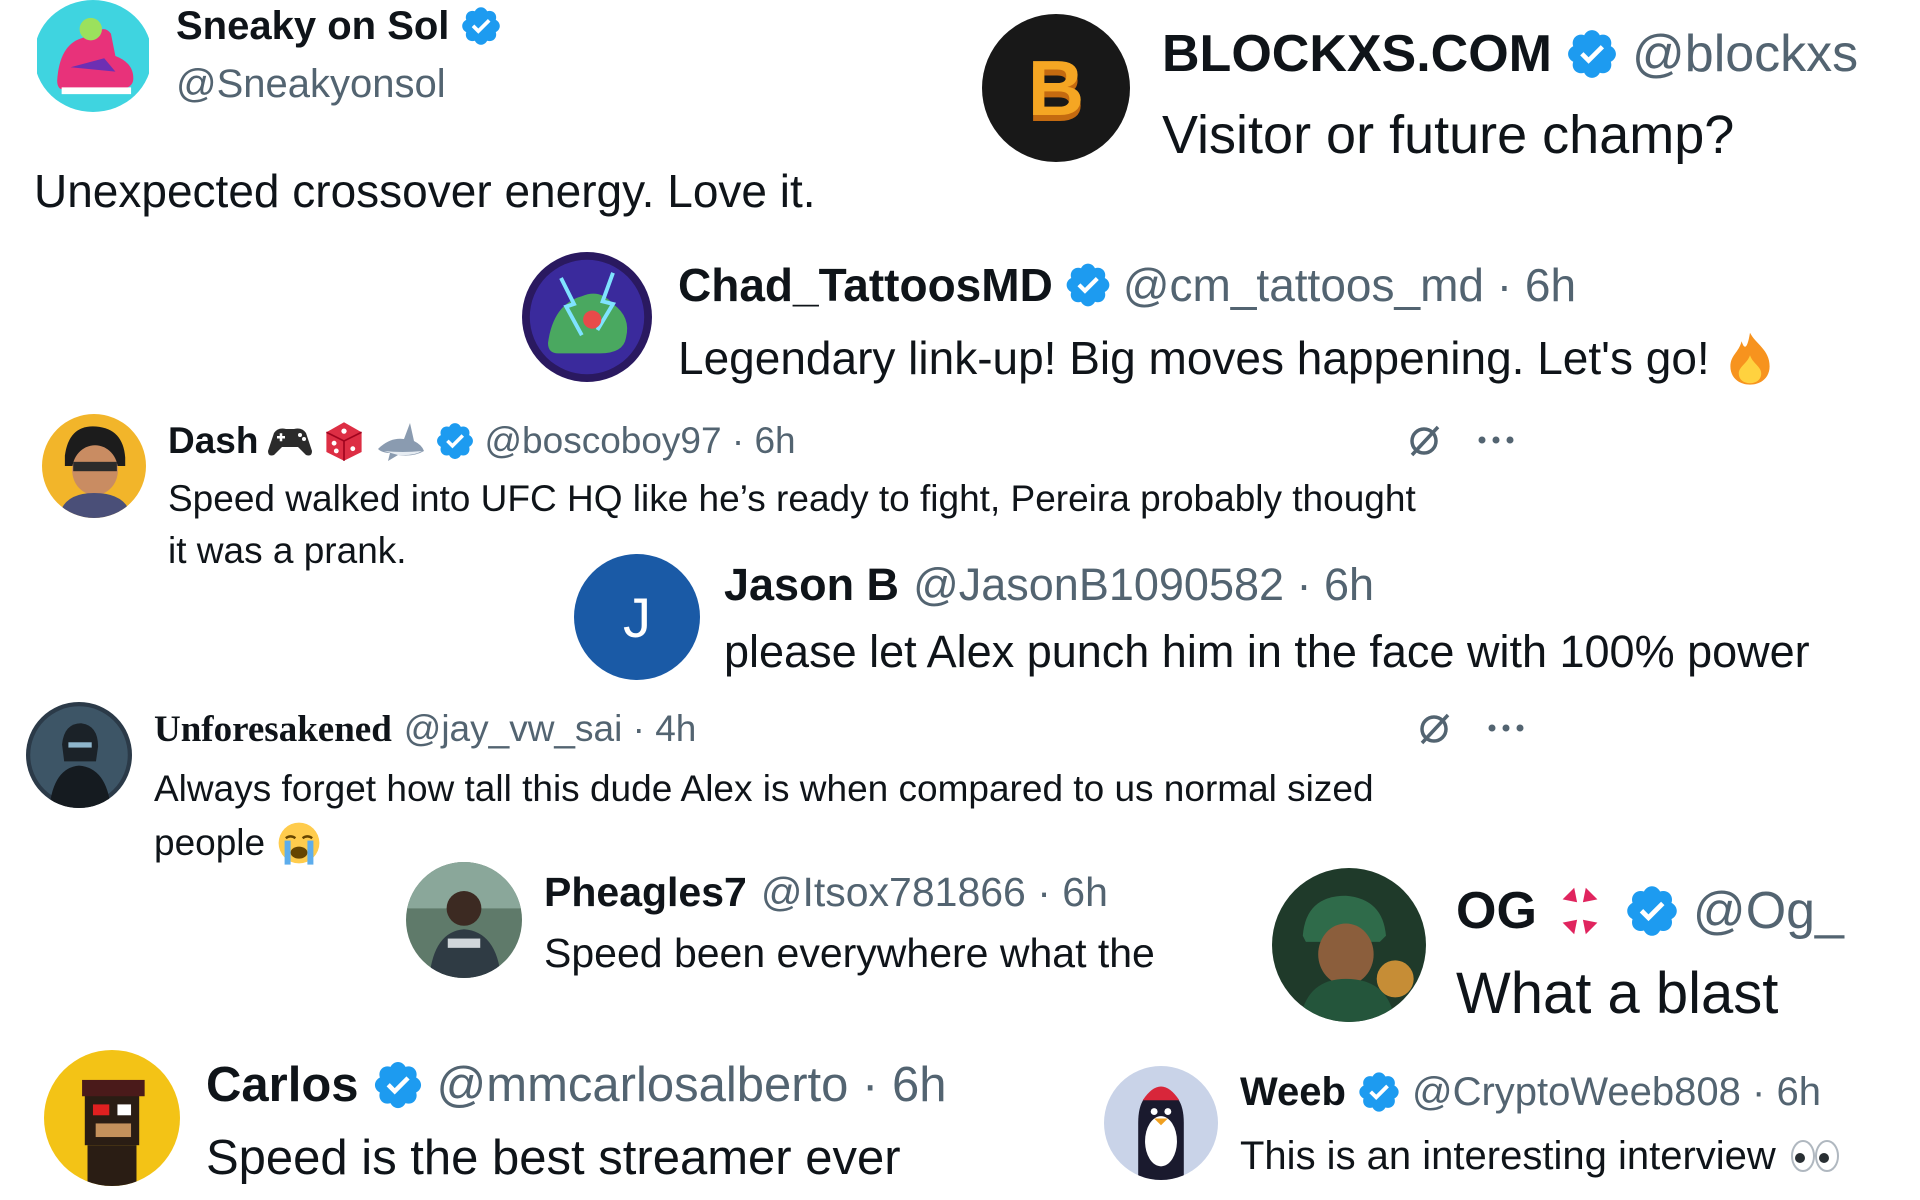  I want to click on handle: @CryptoWeeb808 · 6h, so click(1616, 1092).